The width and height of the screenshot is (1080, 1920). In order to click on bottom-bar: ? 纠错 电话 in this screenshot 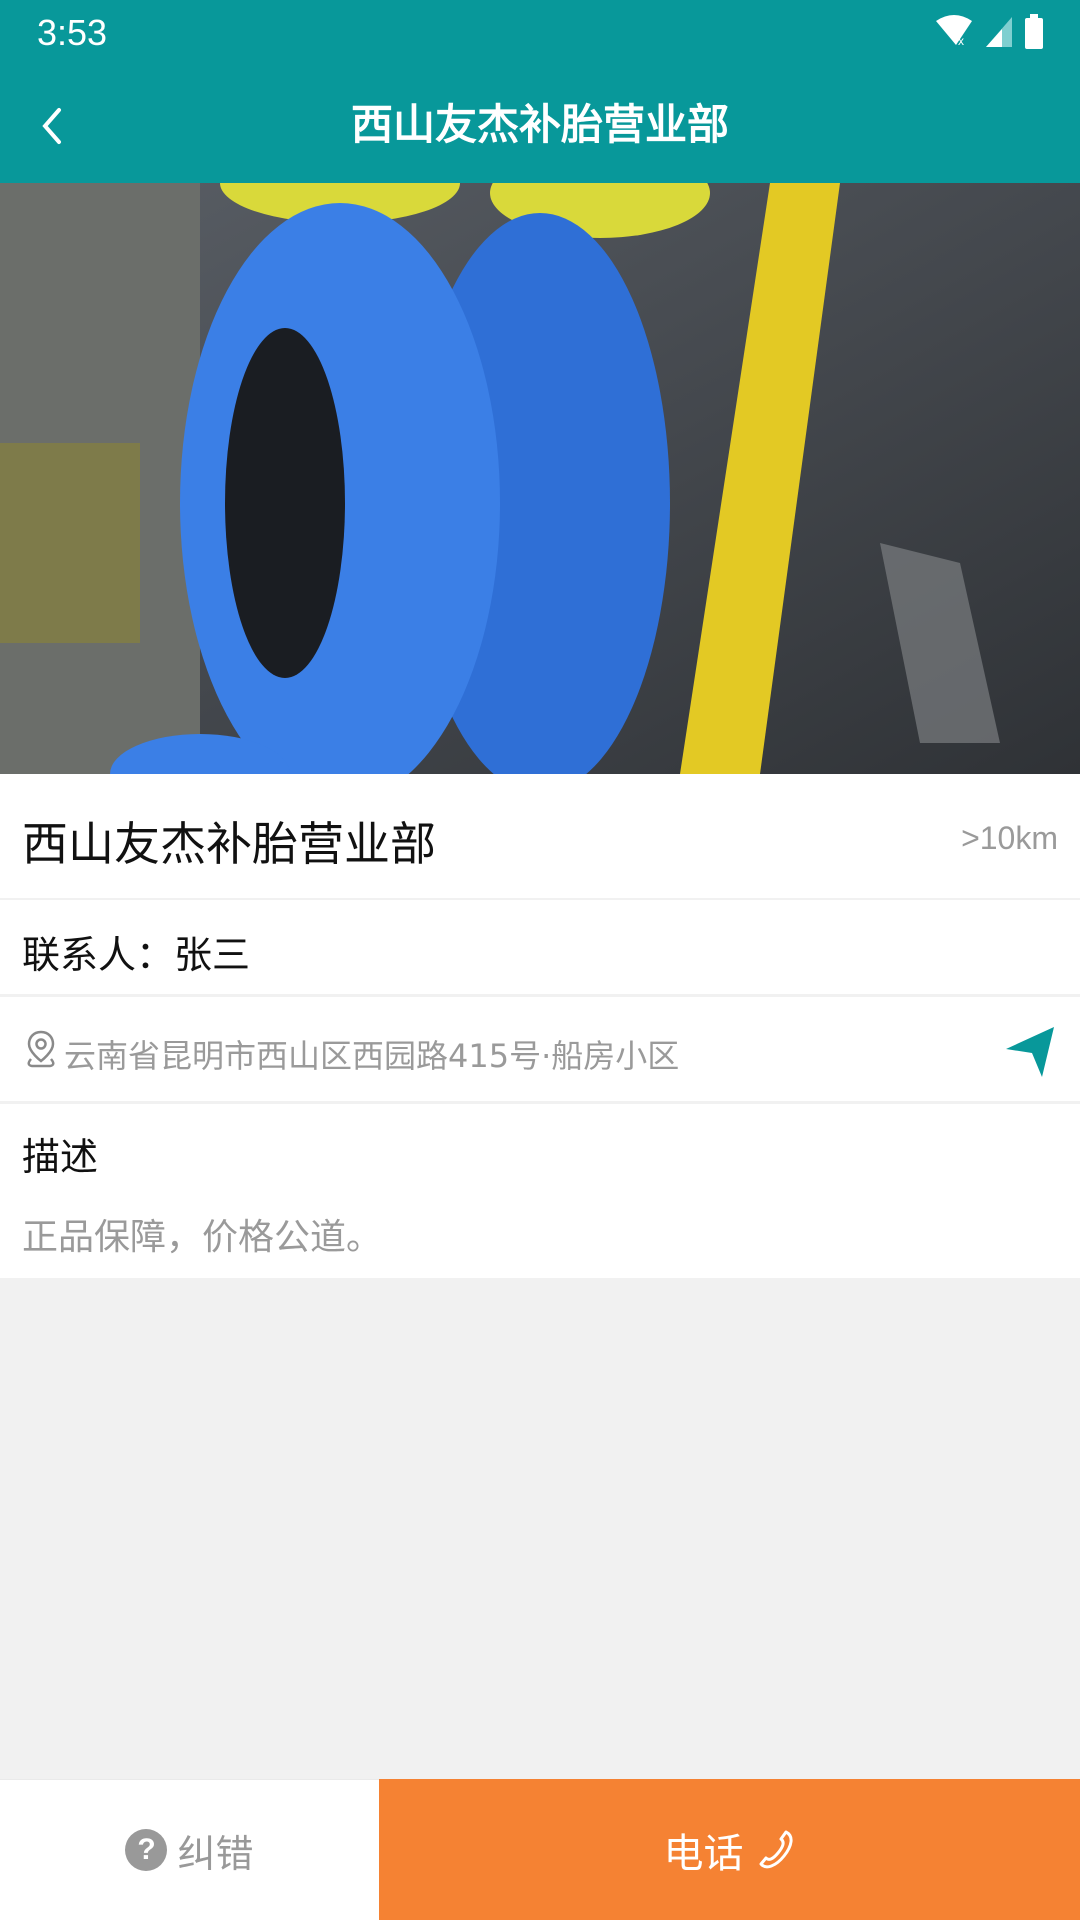, I will do `click(540, 1849)`.